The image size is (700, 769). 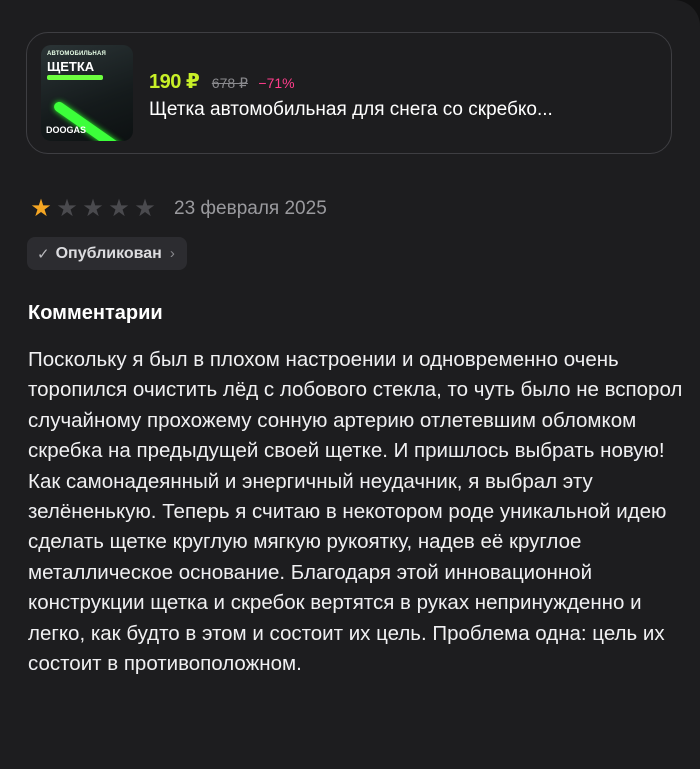 I want to click on price-row: 190 ₽ 678 ₽ −71%, so click(x=222, y=81).